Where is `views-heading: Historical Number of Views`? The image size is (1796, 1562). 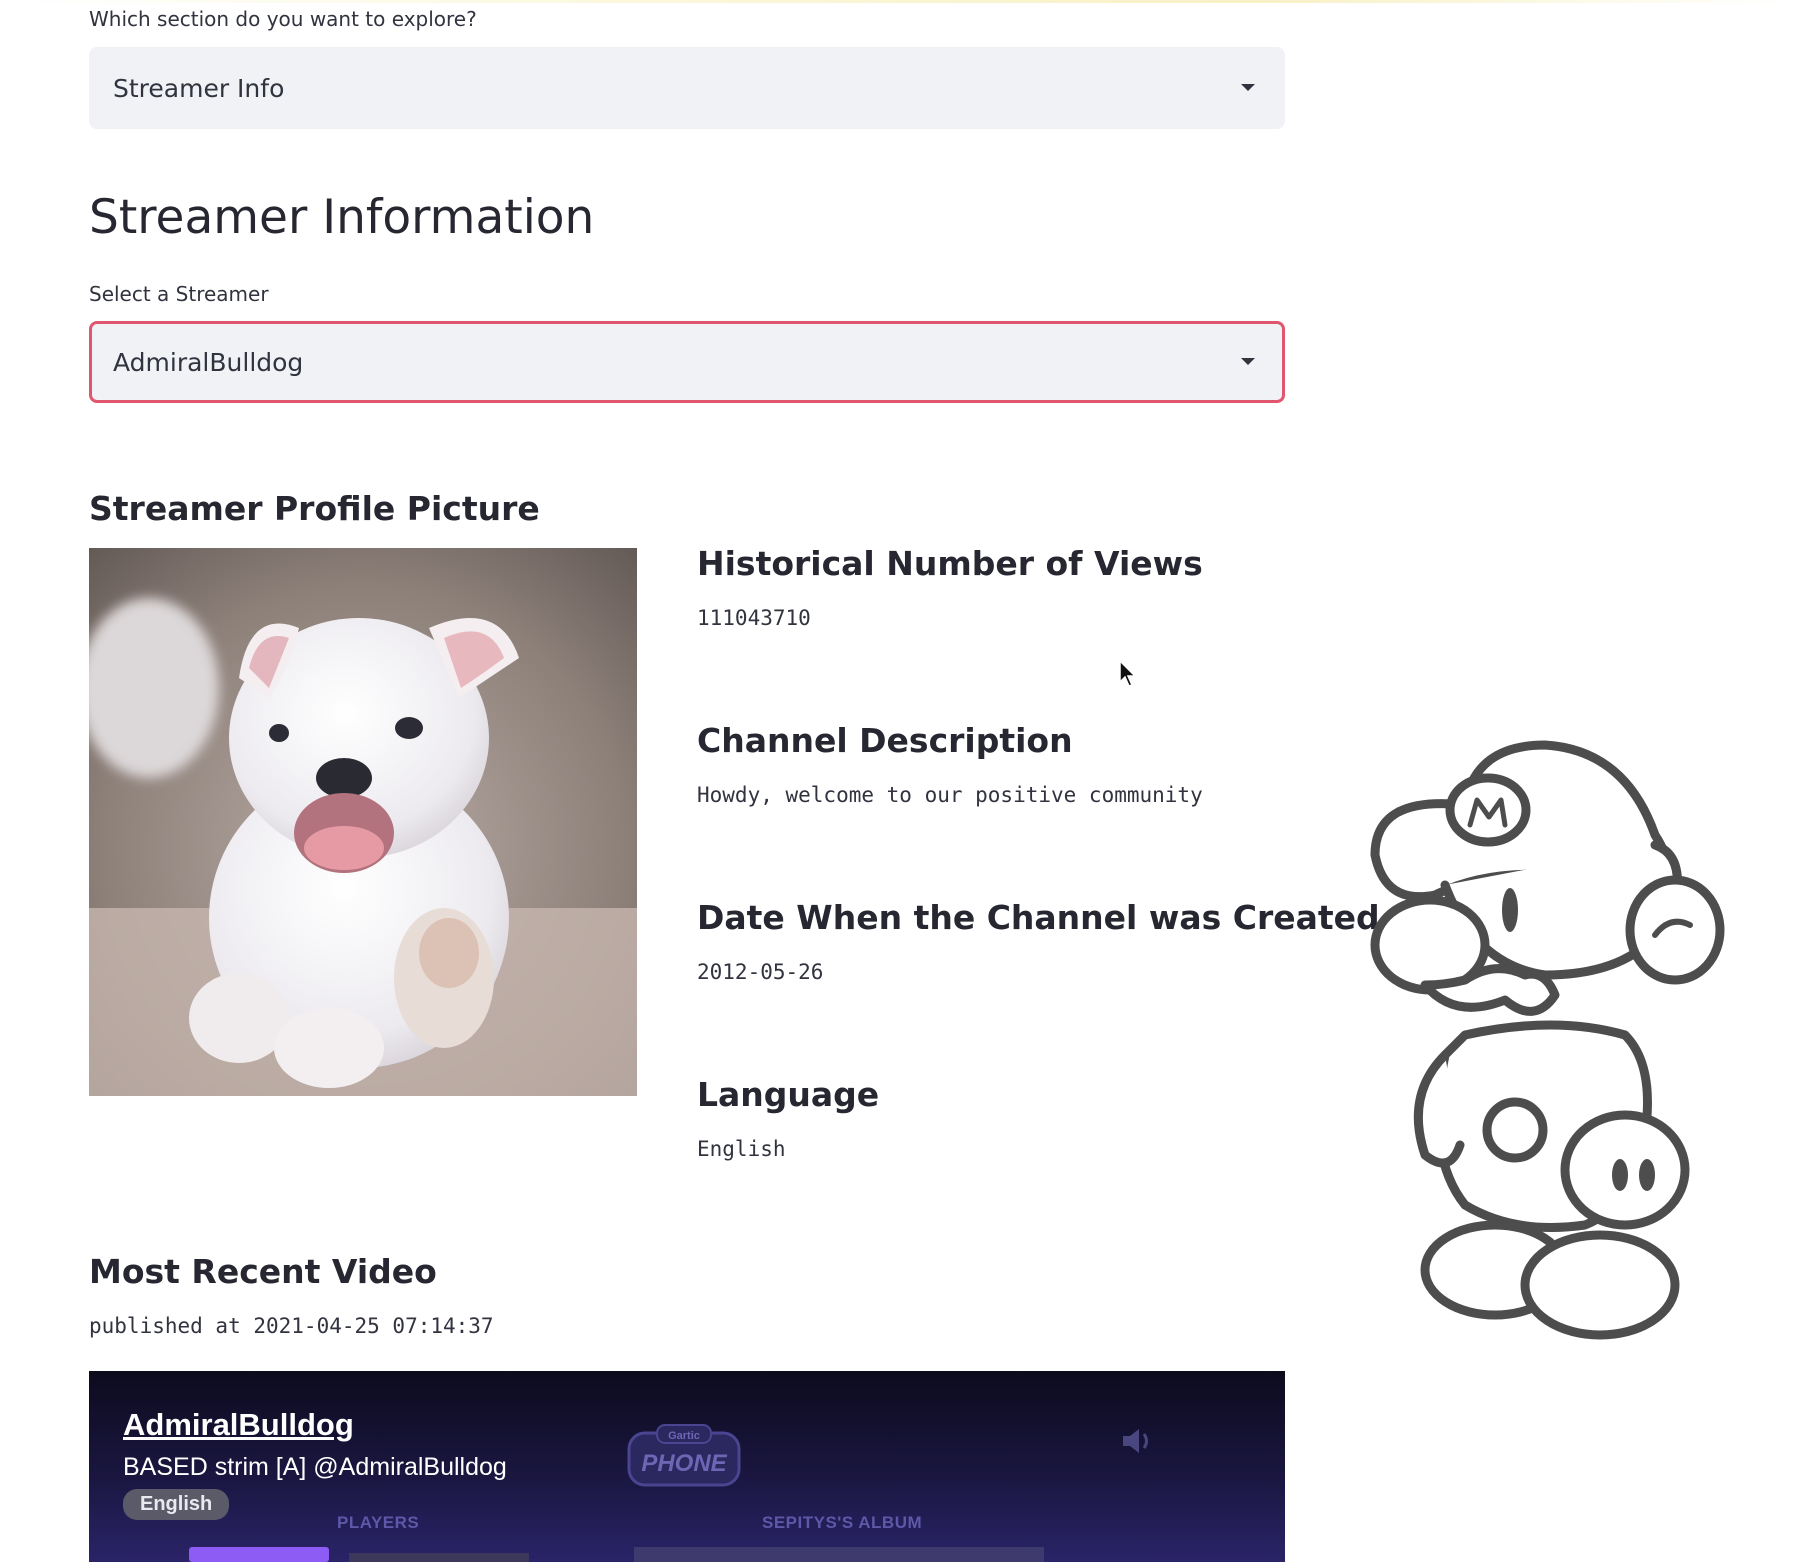
views-heading: Historical Number of Views is located at coordinates (950, 563).